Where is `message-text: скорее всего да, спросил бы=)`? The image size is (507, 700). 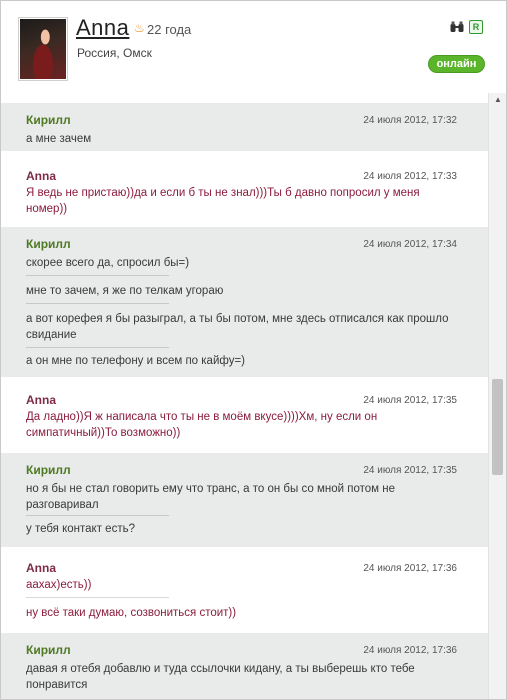 message-text: скорее всего да, спросил бы=) is located at coordinates (108, 263).